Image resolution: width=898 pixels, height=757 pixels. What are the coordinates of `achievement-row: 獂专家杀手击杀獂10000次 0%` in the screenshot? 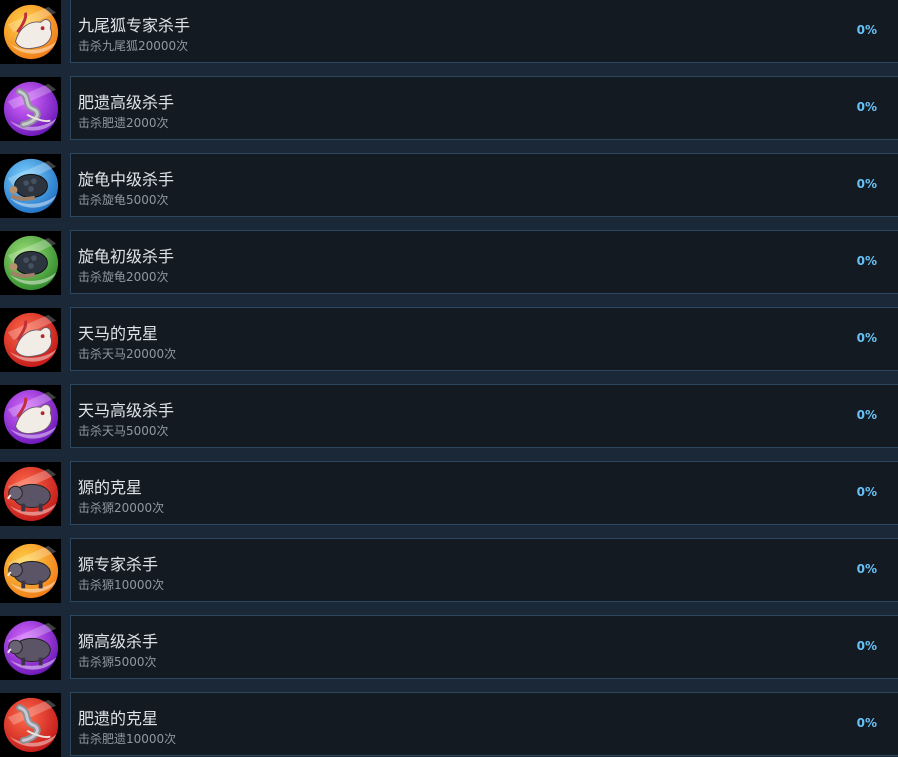 It's located at (449, 562).